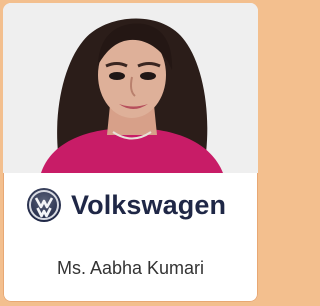 Image resolution: width=320 pixels, height=306 pixels. I want to click on person-name: Ms. Aabha Kumari, so click(130, 268).